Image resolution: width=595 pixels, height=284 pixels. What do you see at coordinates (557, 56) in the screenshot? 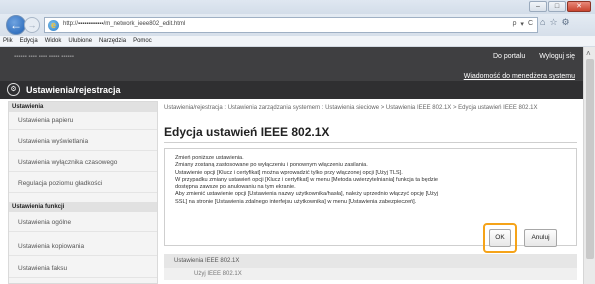
I see `logout-link: Wyloguj się` at bounding box center [557, 56].